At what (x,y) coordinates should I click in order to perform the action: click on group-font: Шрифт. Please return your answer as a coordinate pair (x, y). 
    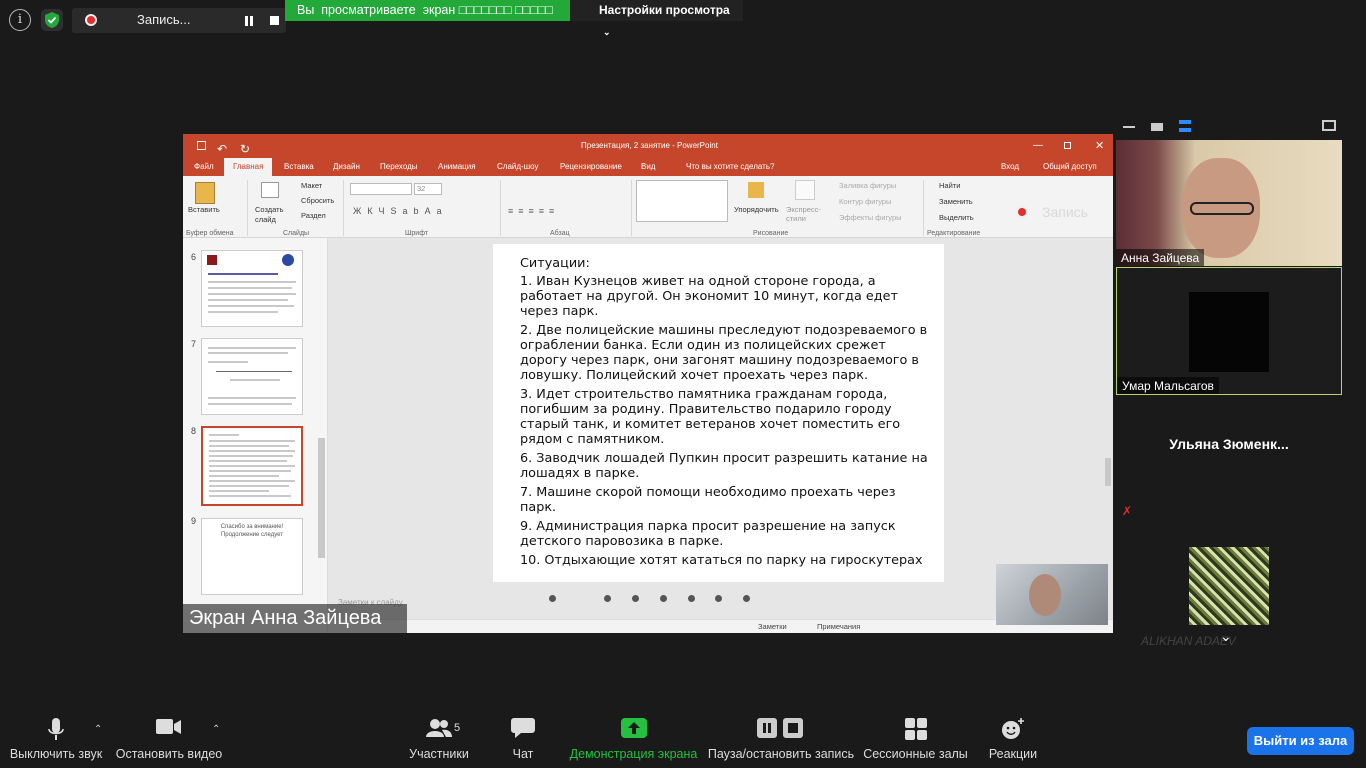
    Looking at the image, I should click on (417, 233).